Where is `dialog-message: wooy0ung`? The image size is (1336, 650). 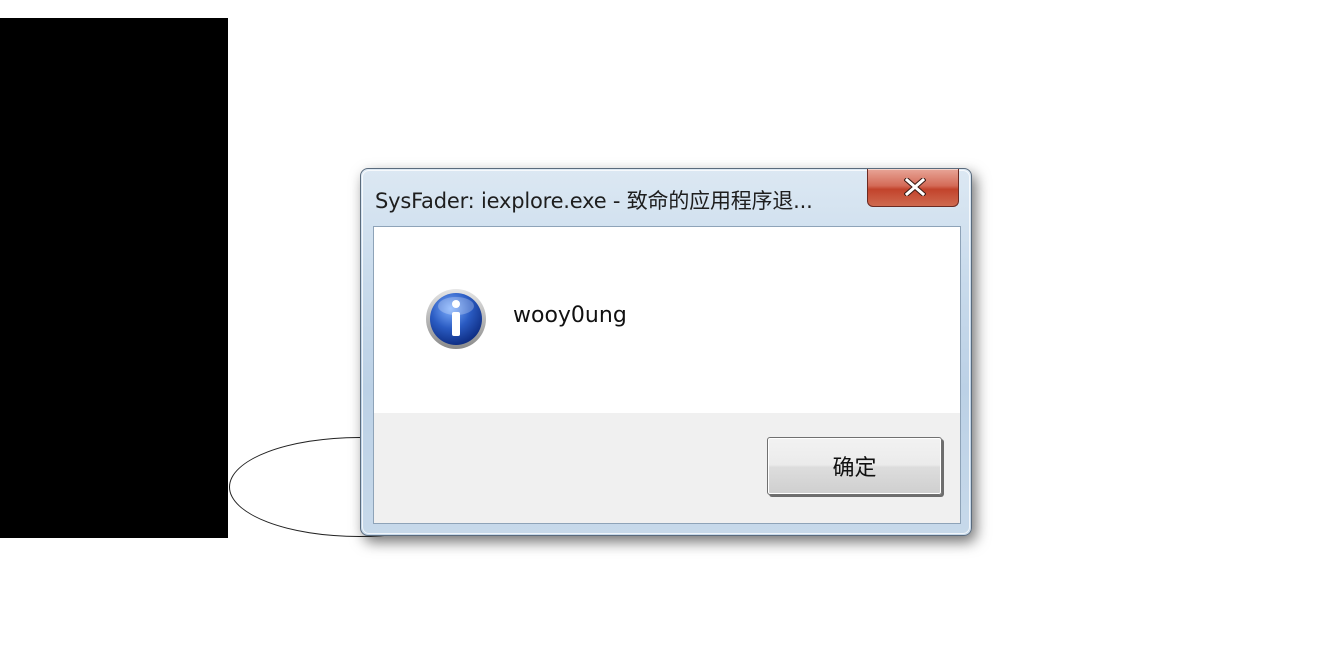 dialog-message: wooy0ung is located at coordinates (570, 315).